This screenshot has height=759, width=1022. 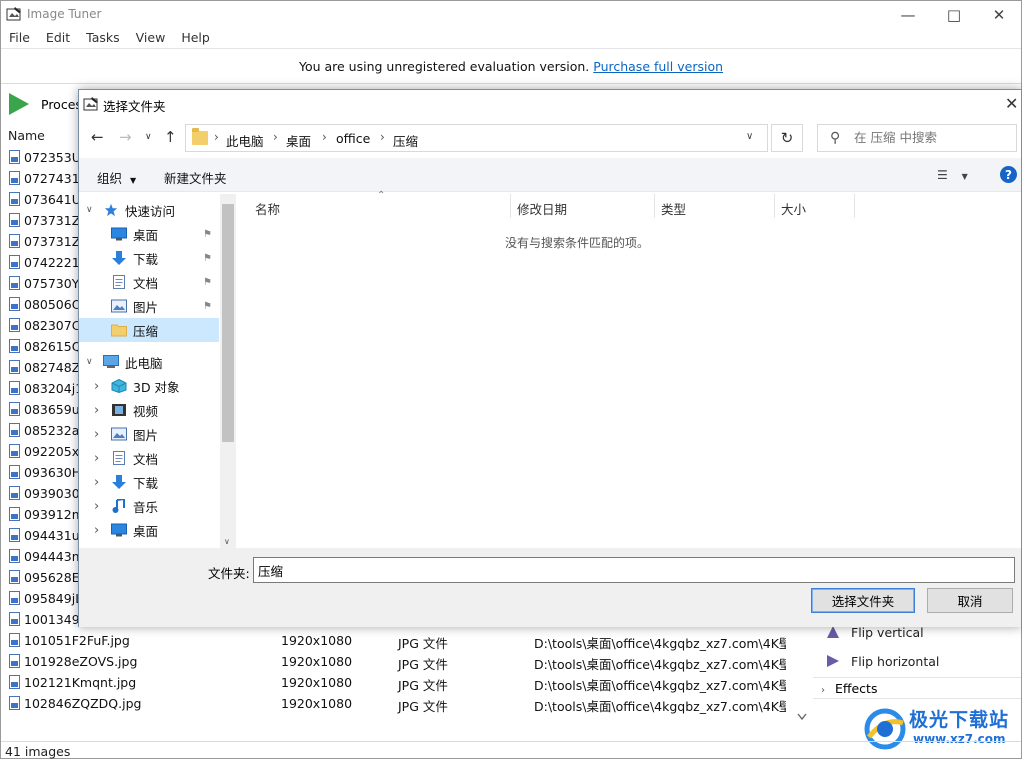 I want to click on nav-tree-label: 图片, so click(x=146, y=307).